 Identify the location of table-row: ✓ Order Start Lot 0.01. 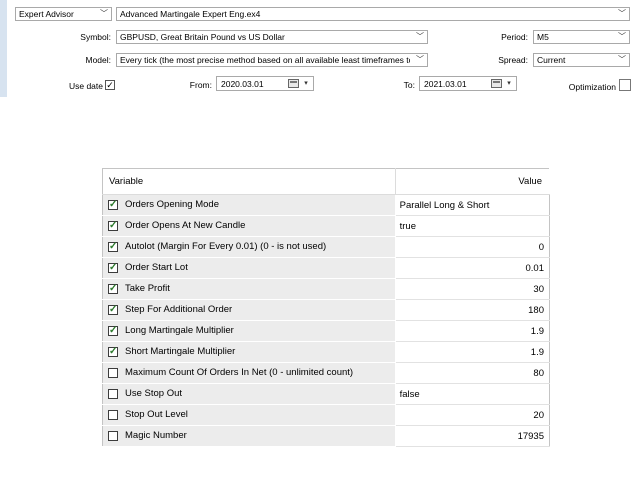
(326, 268).